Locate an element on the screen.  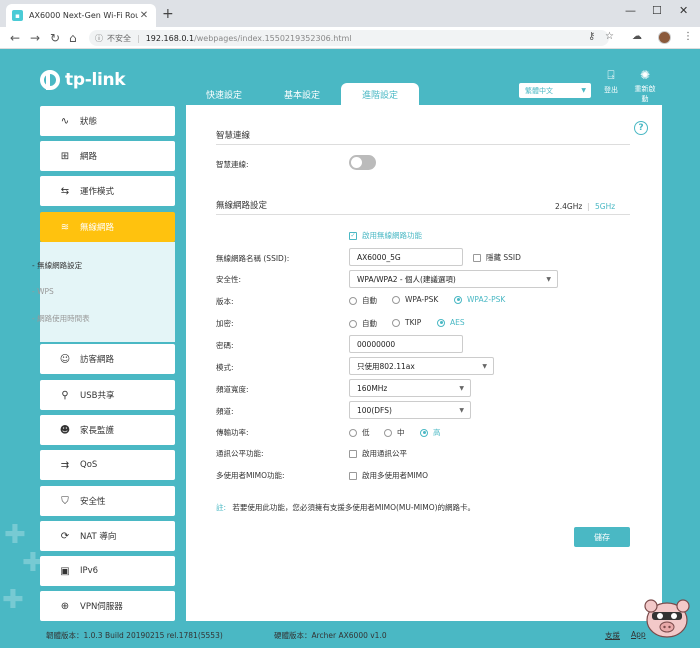
language-value: 繁體中文 is located at coordinates (539, 90).